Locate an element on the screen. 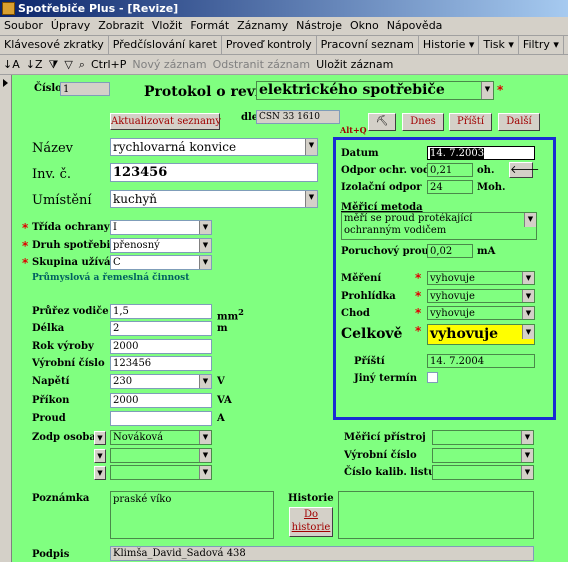  chod-select: vyhovuje ▼ is located at coordinates (481, 313).